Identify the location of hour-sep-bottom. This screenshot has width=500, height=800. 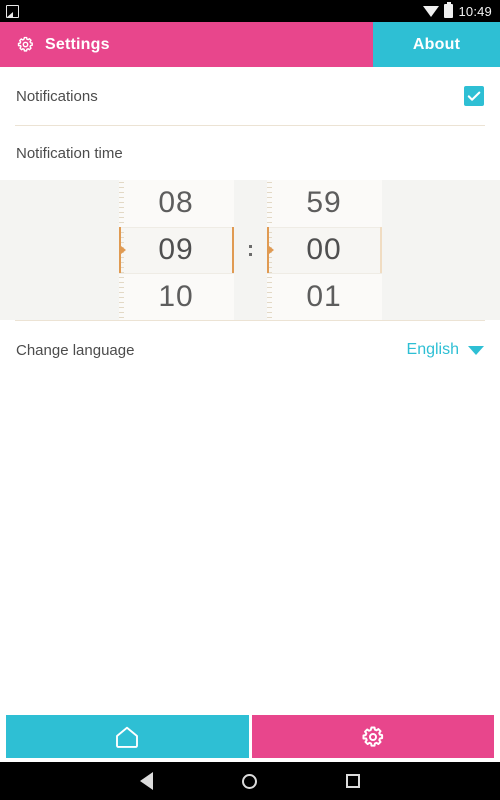
(176, 274).